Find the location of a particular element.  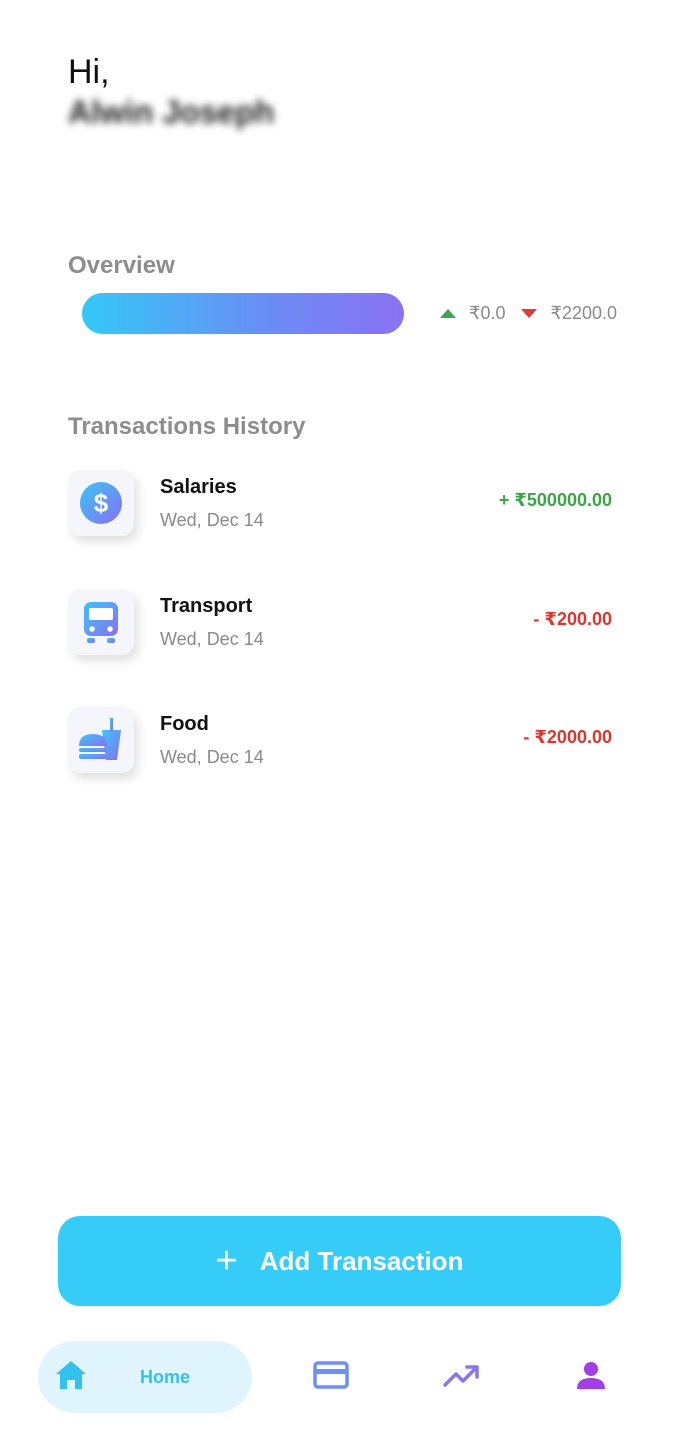

bottom-nav: Home is located at coordinates (339, 1377).